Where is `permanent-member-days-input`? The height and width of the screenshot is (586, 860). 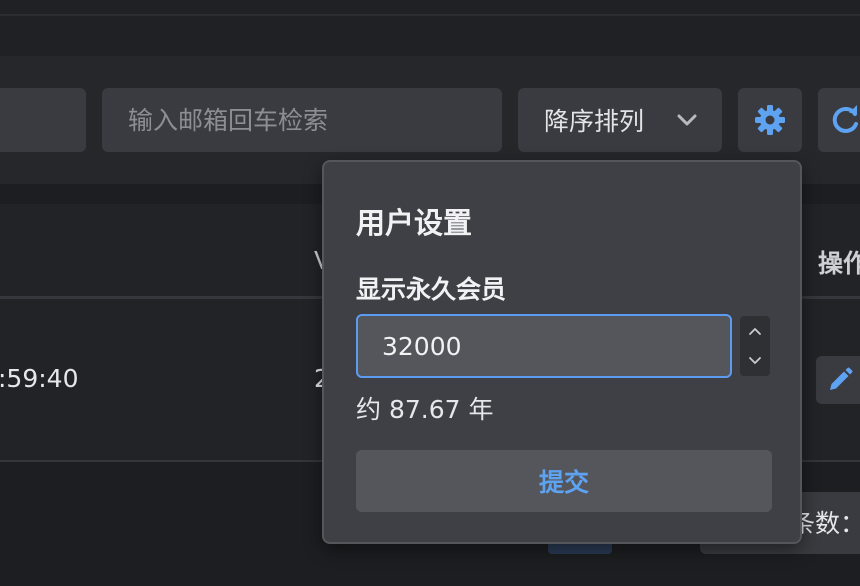
permanent-member-days-input is located at coordinates (544, 346).